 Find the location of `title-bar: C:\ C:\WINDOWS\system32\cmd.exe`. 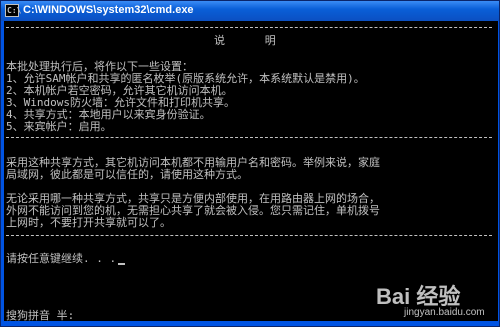

title-bar: C:\ C:\WINDOWS\system32\cmd.exe is located at coordinates (250, 11).